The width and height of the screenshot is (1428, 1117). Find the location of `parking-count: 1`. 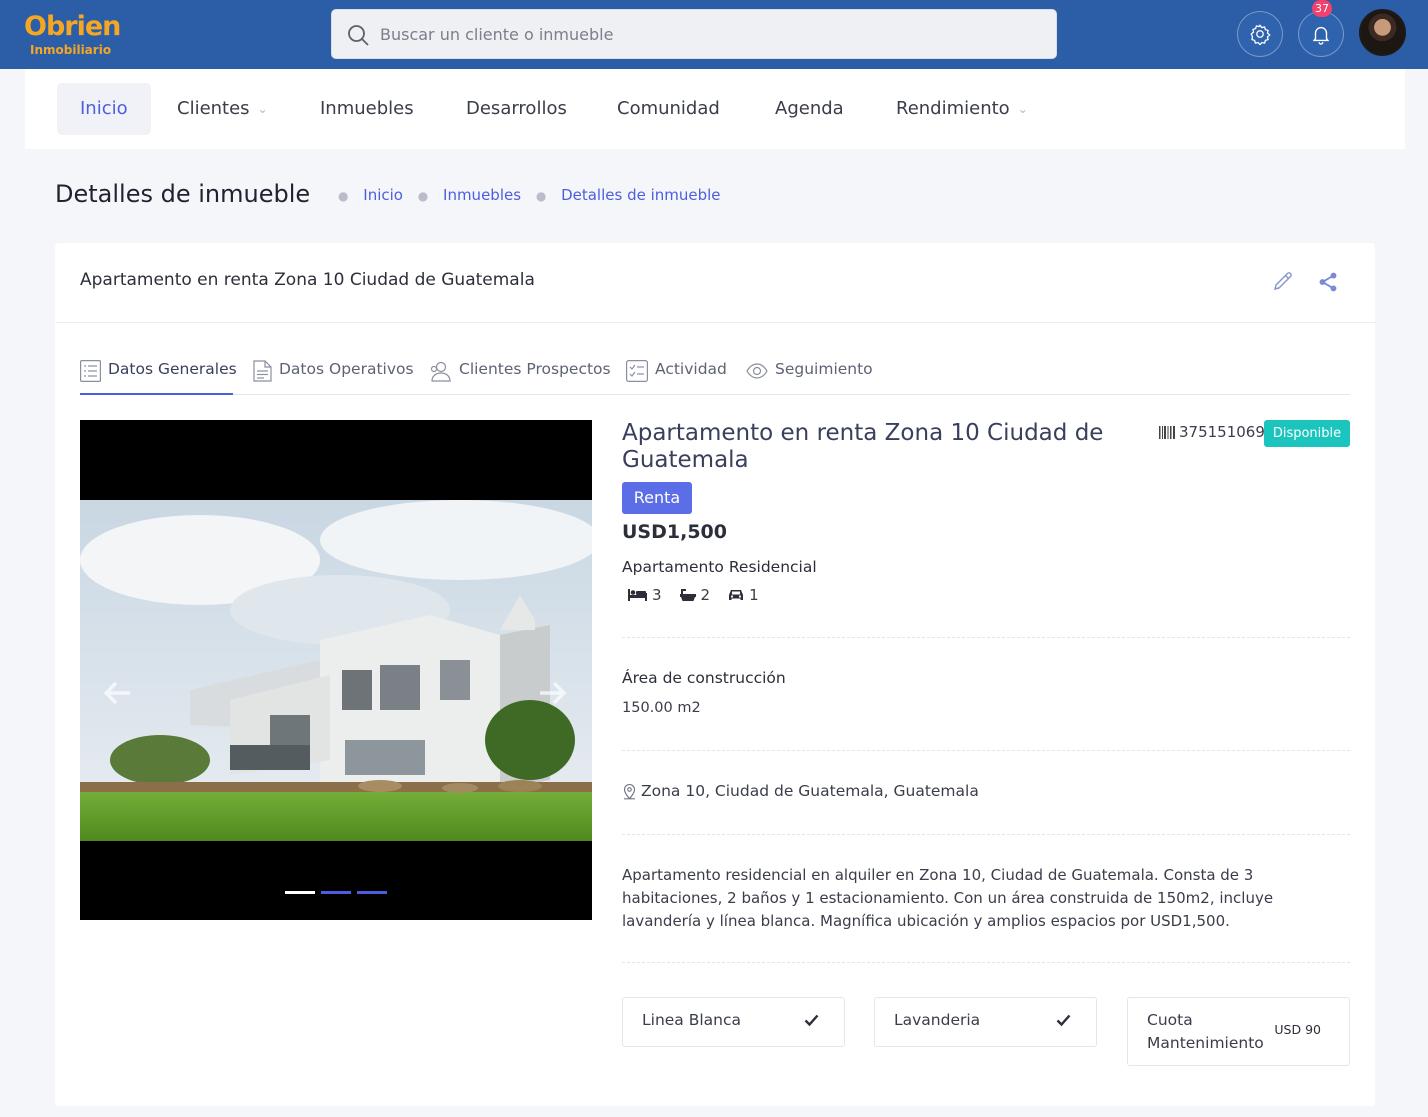

parking-count: 1 is located at coordinates (754, 595).